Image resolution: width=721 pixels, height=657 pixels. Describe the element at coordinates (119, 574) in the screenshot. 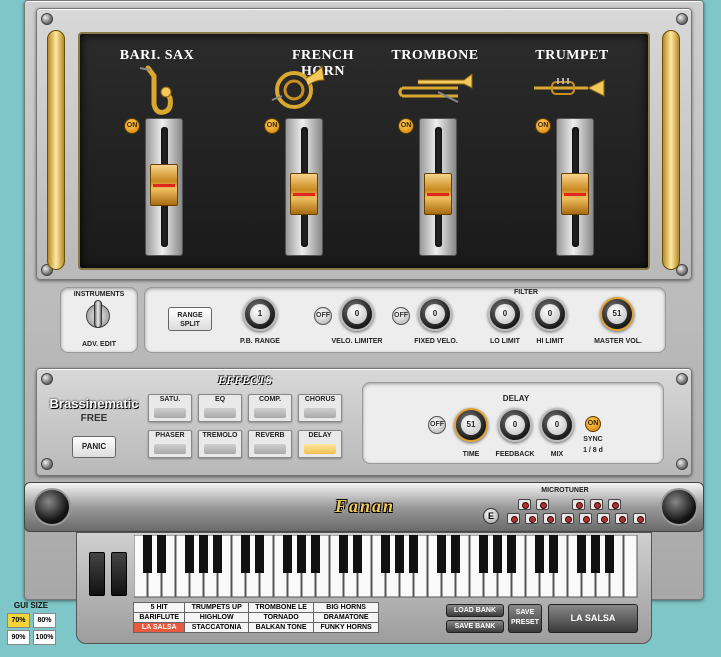

I see `mod-wheel` at that location.